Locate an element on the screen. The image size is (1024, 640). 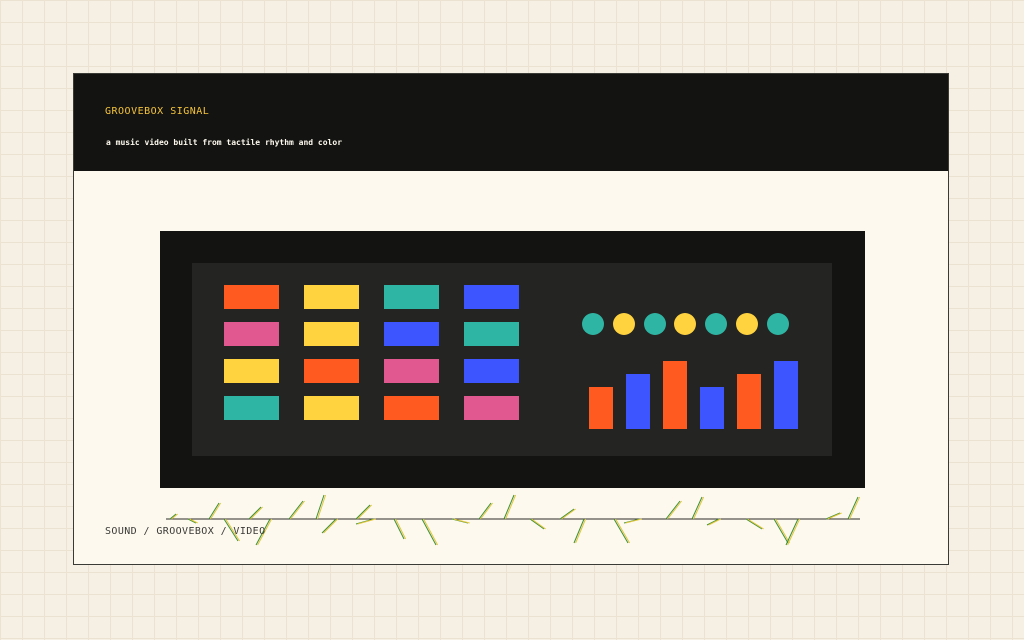
grass-blade-18-green is located at coordinates (567, 514).